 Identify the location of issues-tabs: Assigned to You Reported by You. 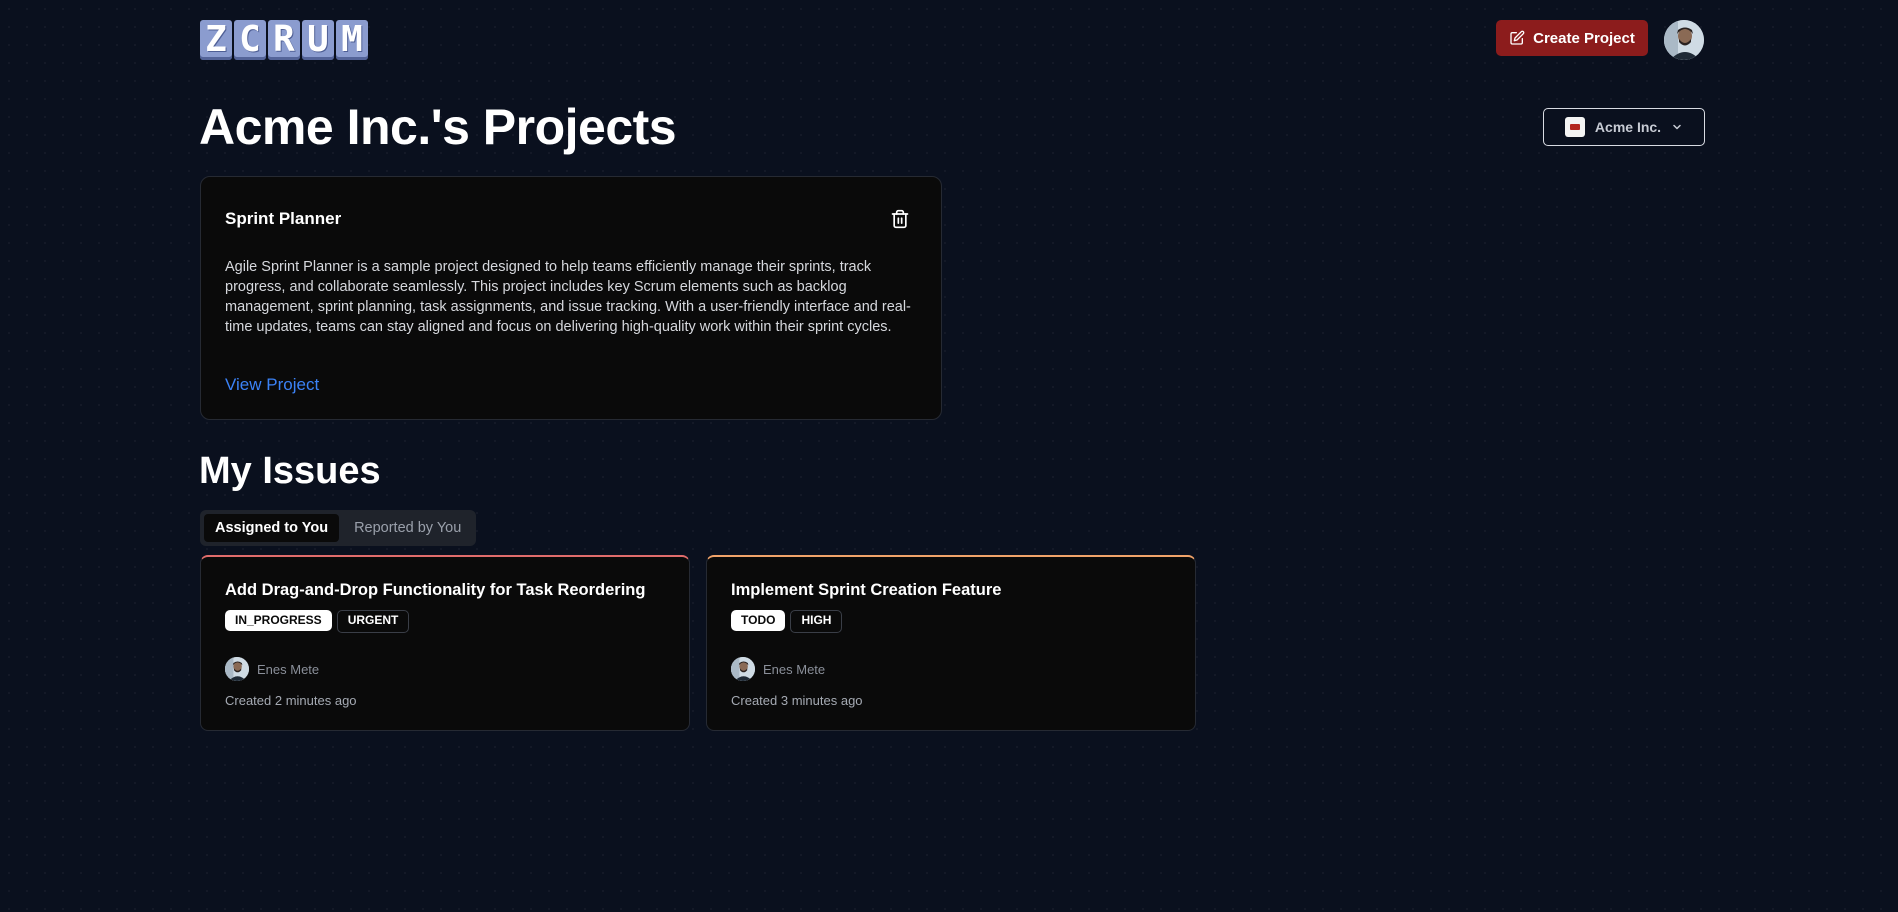
(338, 528).